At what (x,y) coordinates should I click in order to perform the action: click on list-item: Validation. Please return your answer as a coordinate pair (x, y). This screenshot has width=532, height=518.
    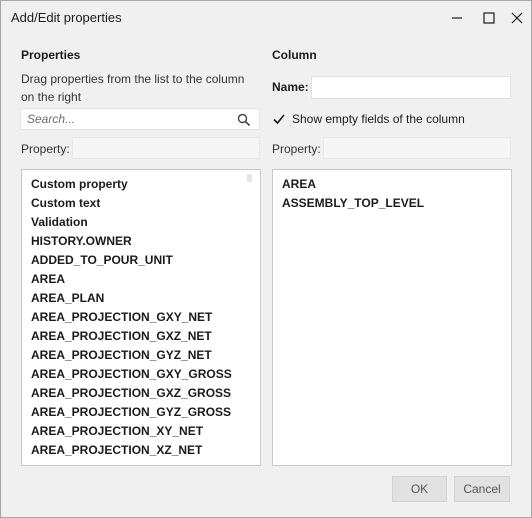
    Looking at the image, I should click on (141, 222).